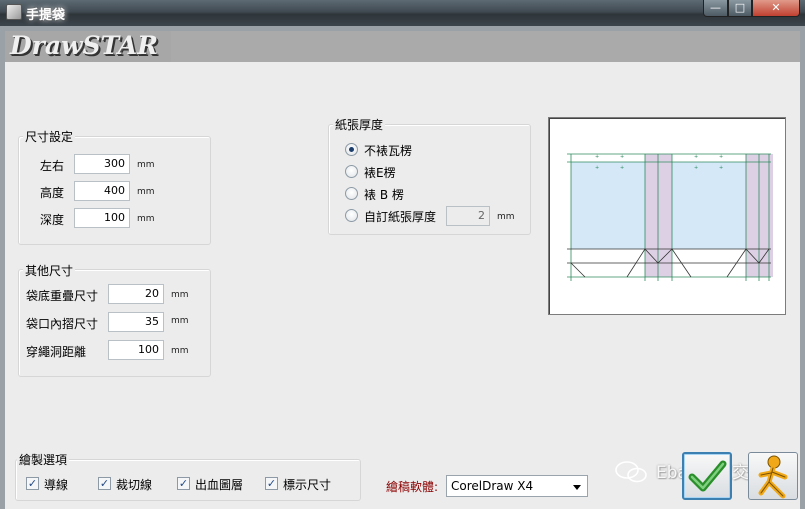  Describe the element at coordinates (134, 484) in the screenshot. I see `cut-lines-label: 裁切線` at that location.